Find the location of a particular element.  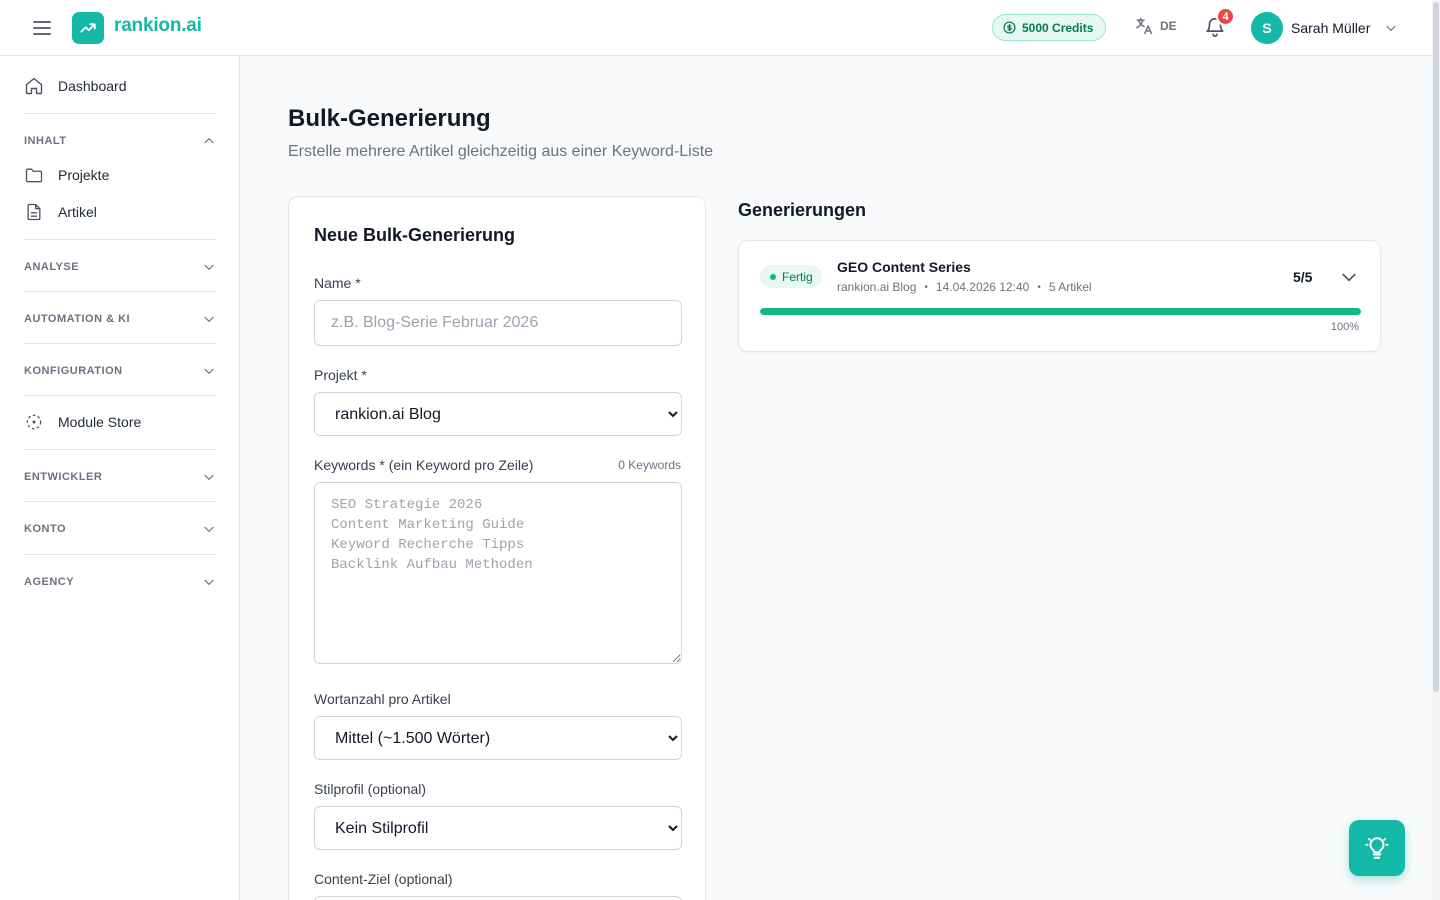

content-goal-label: Content-Ziel (optional) is located at coordinates (383, 879).